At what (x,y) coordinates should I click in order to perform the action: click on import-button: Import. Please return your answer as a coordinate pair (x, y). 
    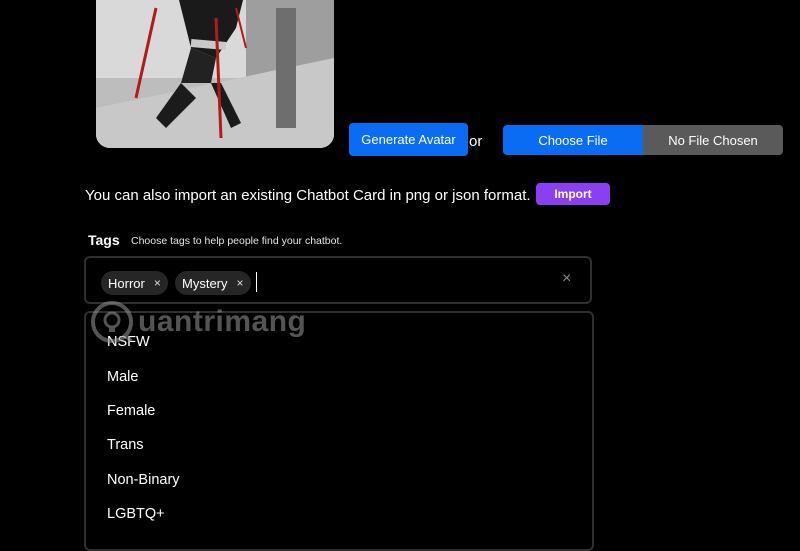
    Looking at the image, I should click on (573, 194).